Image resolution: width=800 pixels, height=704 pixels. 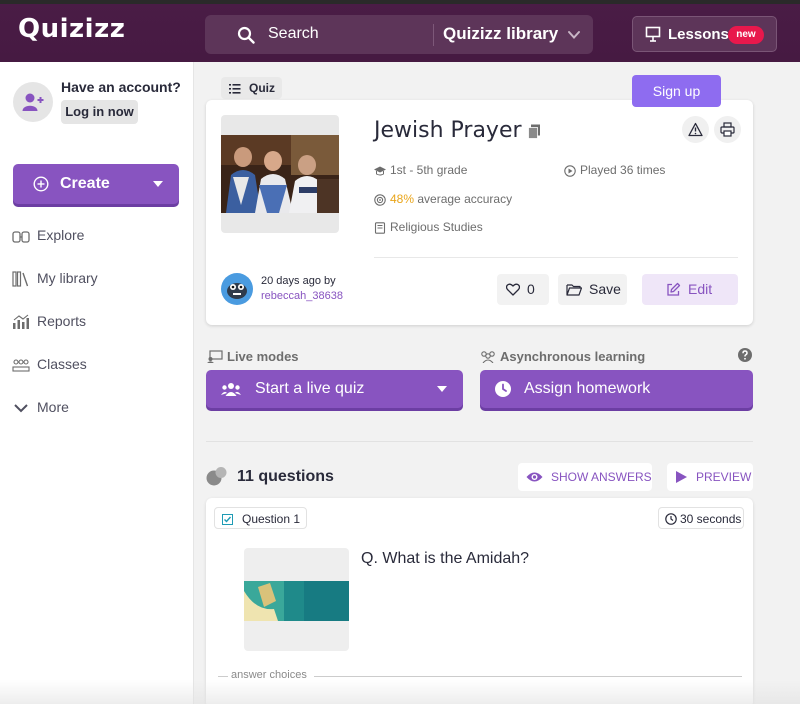 What do you see at coordinates (701, 518) in the screenshot?
I see `question-time-tag: 30 seconds` at bounding box center [701, 518].